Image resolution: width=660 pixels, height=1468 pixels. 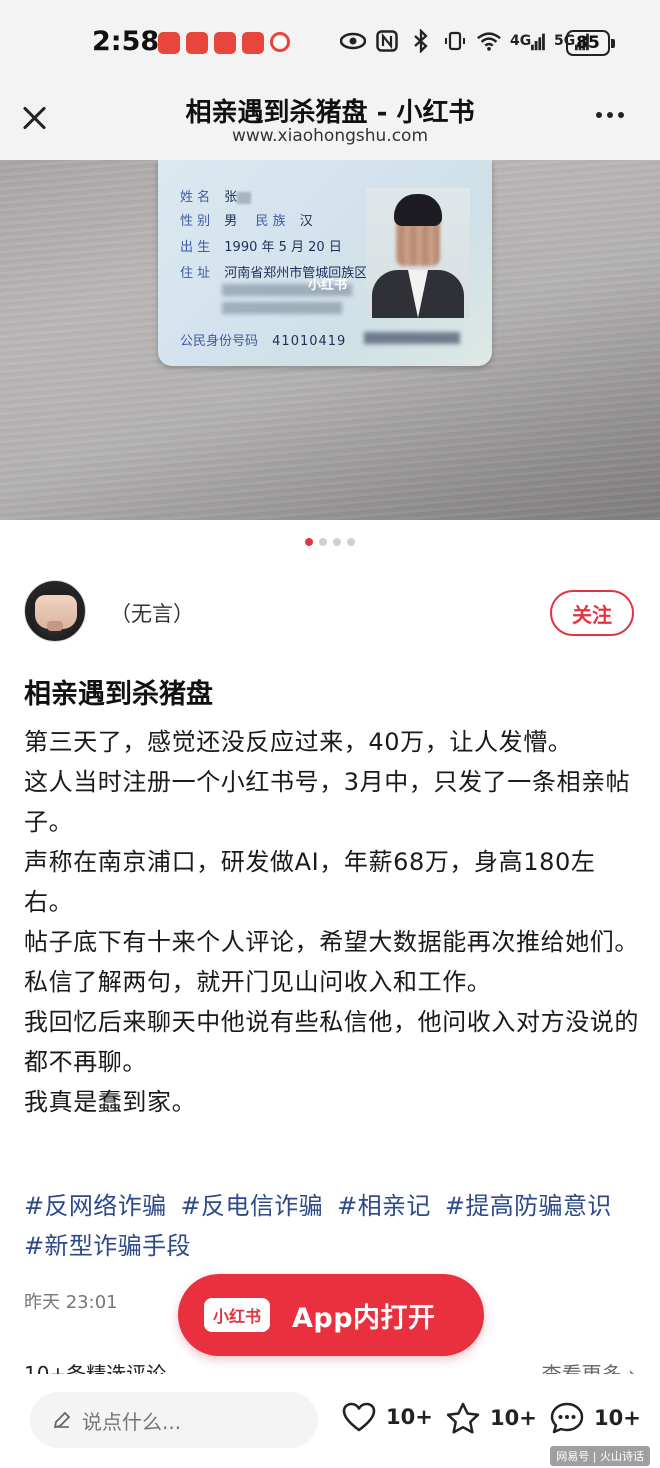 What do you see at coordinates (412, 338) in the screenshot?
I see `blurred-id-digits` at bounding box center [412, 338].